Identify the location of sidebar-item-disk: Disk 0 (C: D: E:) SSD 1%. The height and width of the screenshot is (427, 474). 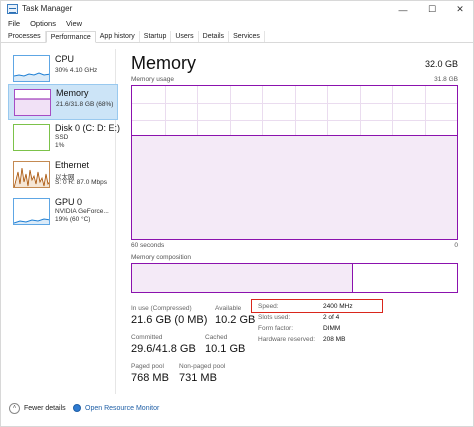
(64, 138).